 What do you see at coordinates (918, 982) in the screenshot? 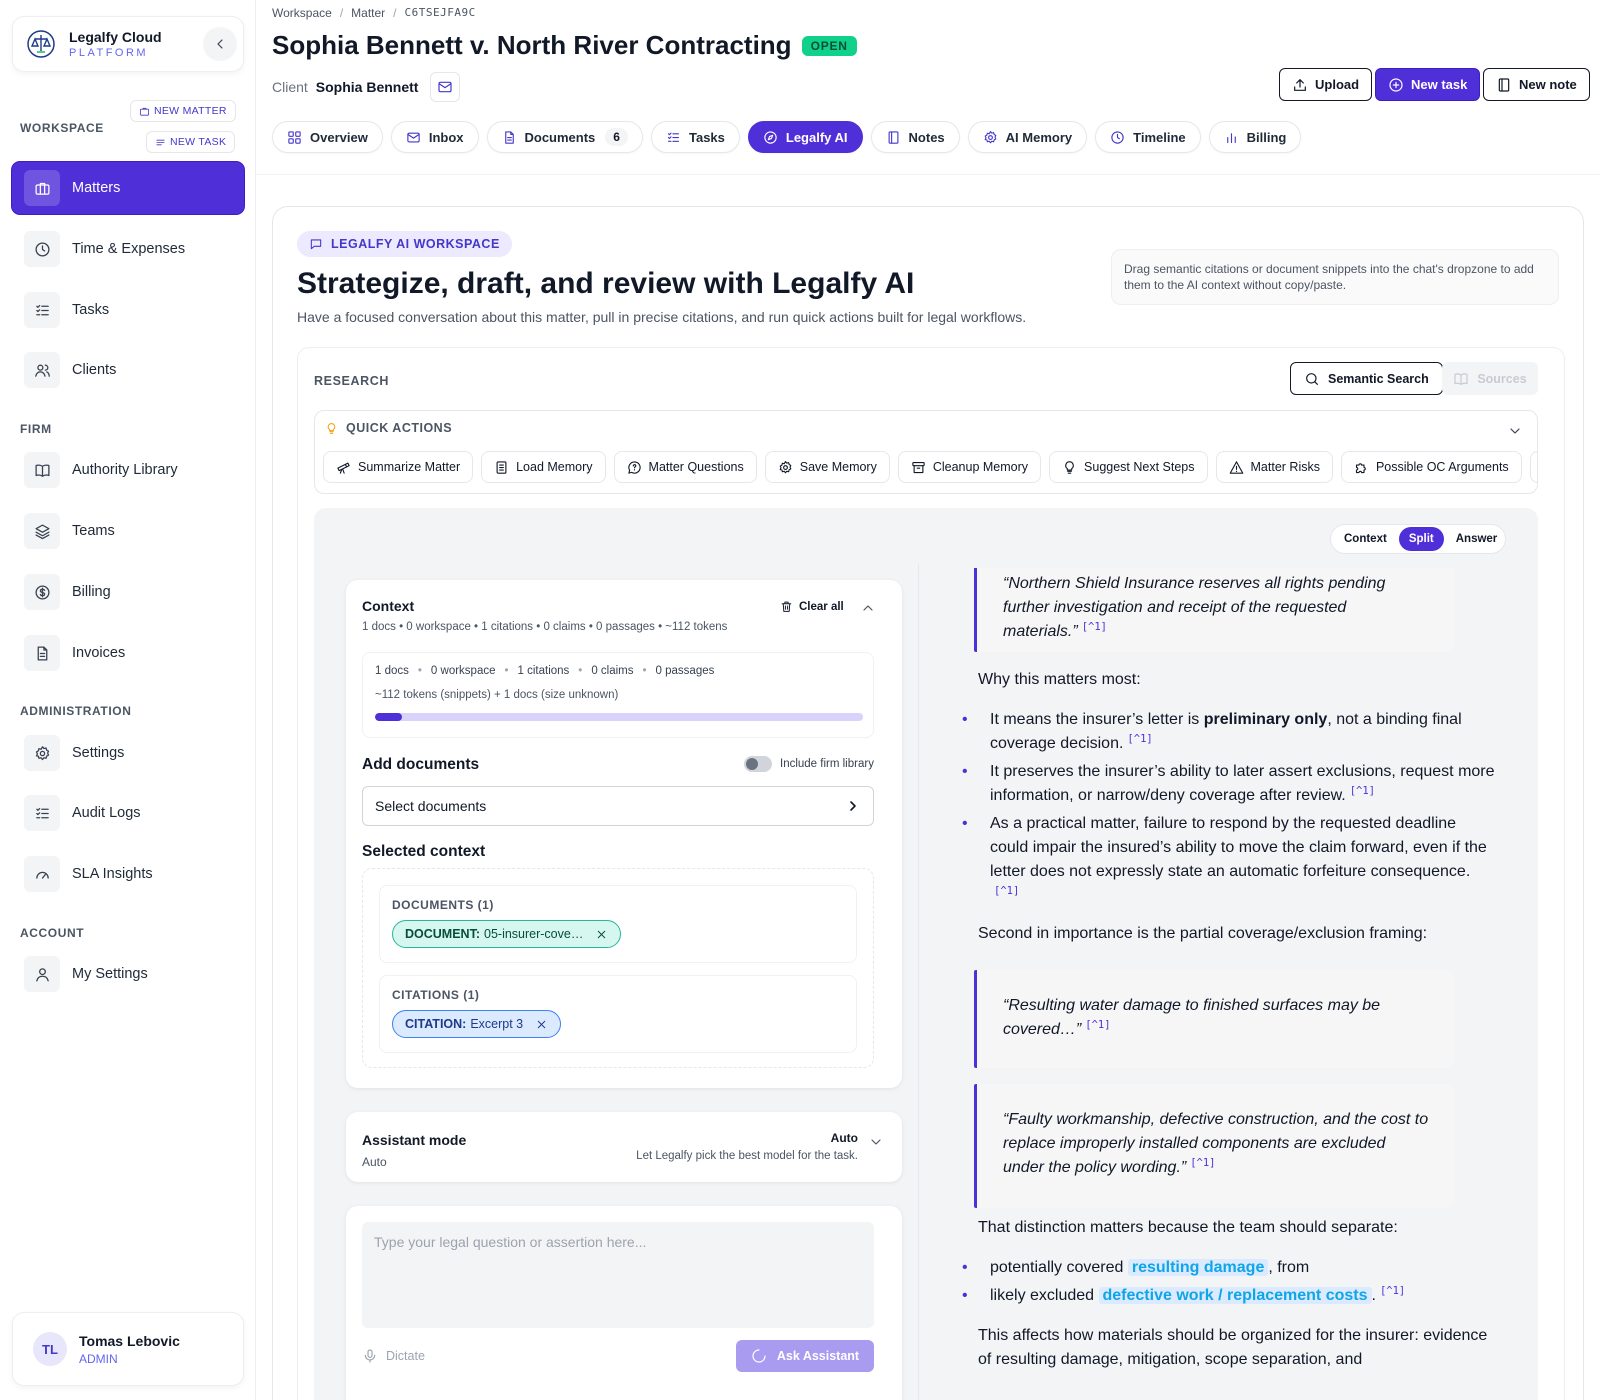
I see `split-divider` at bounding box center [918, 982].